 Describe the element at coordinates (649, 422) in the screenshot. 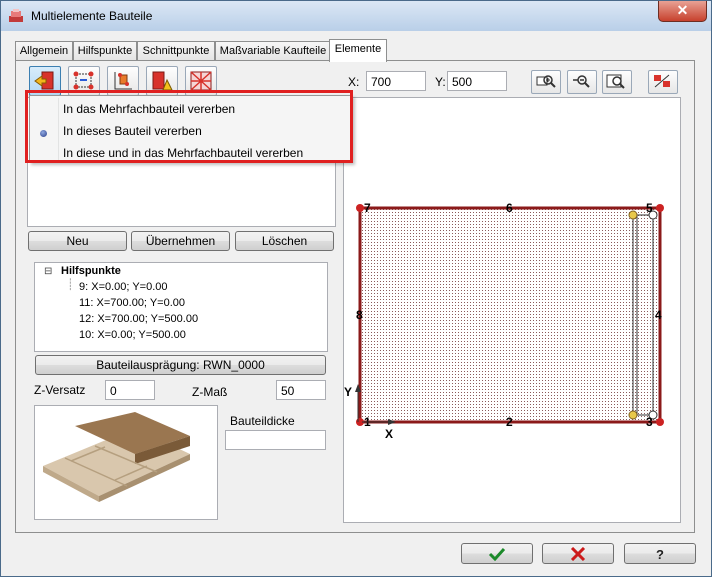

I see `corner-label-3: 3` at that location.